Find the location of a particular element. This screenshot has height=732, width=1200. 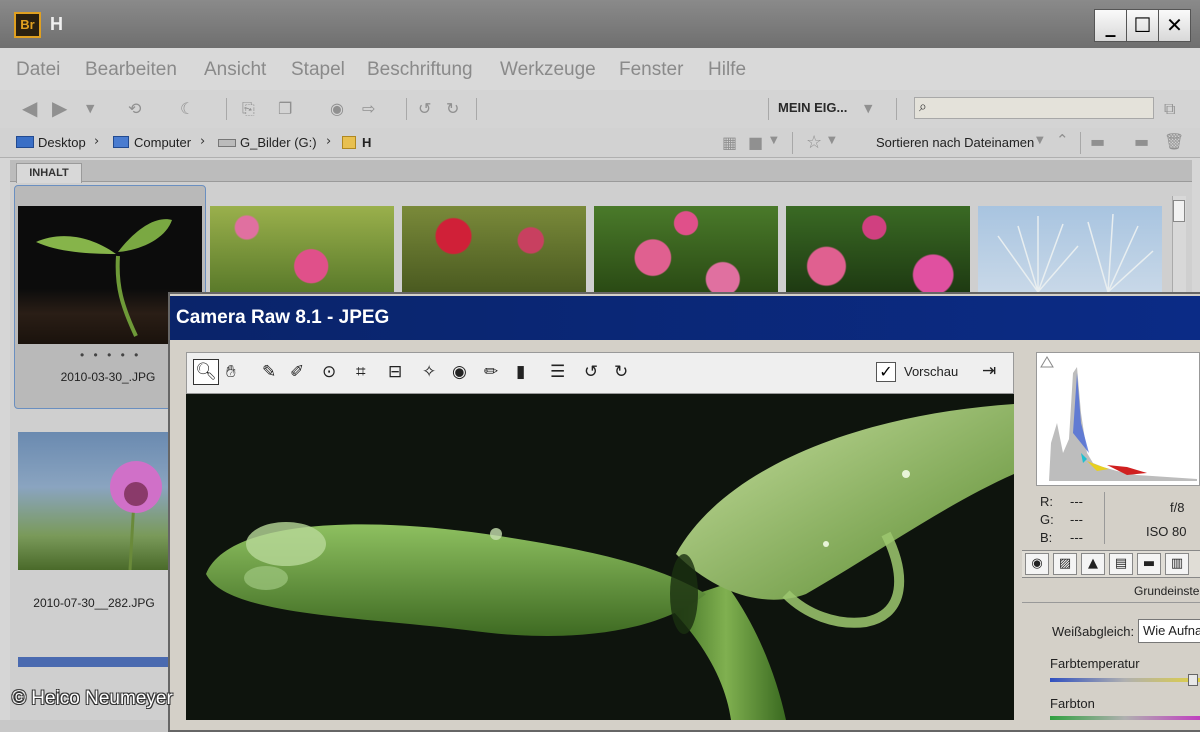

rotate-left-icon: ↺ is located at coordinates (424, 108).